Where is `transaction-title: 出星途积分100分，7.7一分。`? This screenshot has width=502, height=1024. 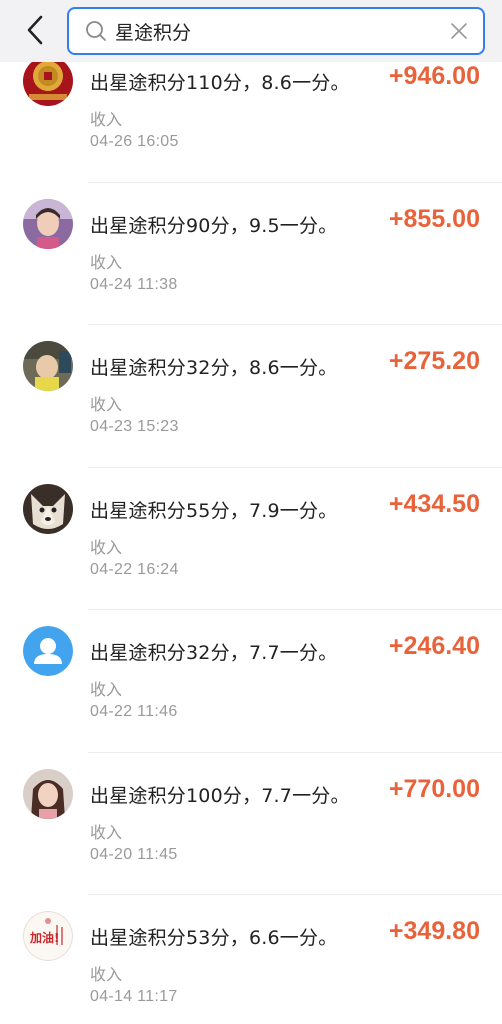
transaction-title: 出星途积分100分，7.7一分。 is located at coordinates (220, 795).